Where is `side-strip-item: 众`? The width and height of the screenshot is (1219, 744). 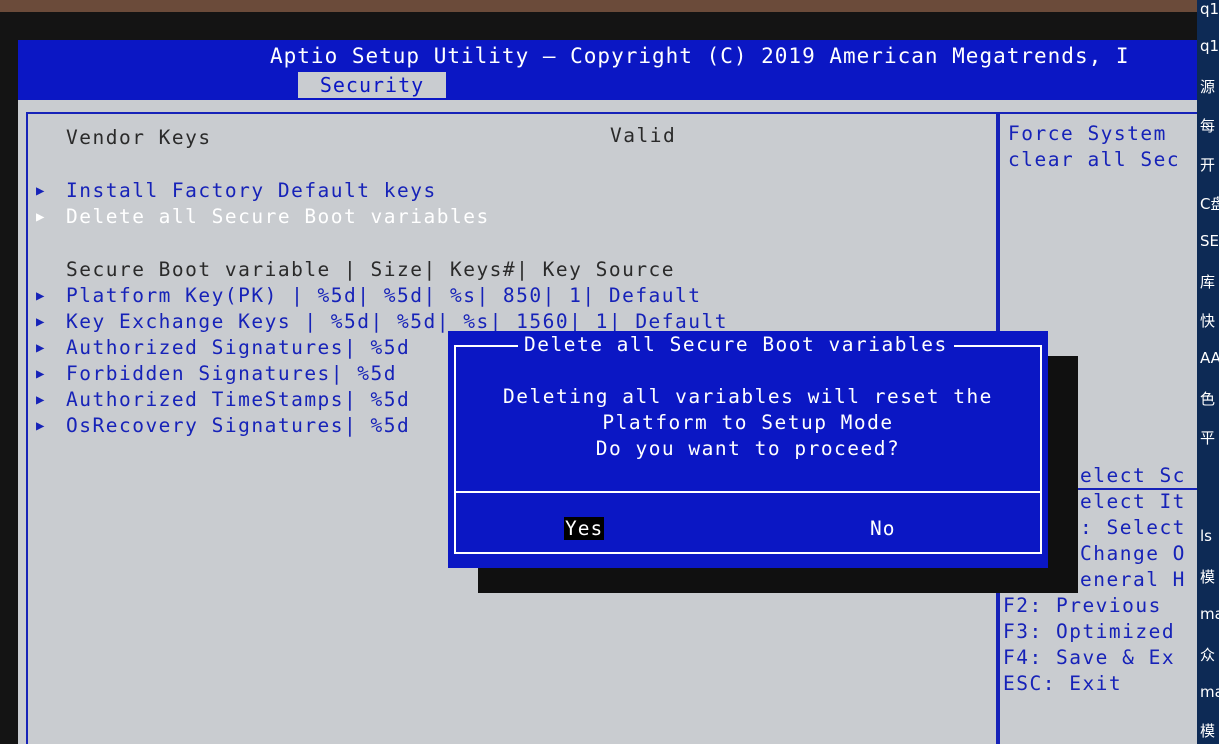
side-strip-item: 众 is located at coordinates (1207, 654).